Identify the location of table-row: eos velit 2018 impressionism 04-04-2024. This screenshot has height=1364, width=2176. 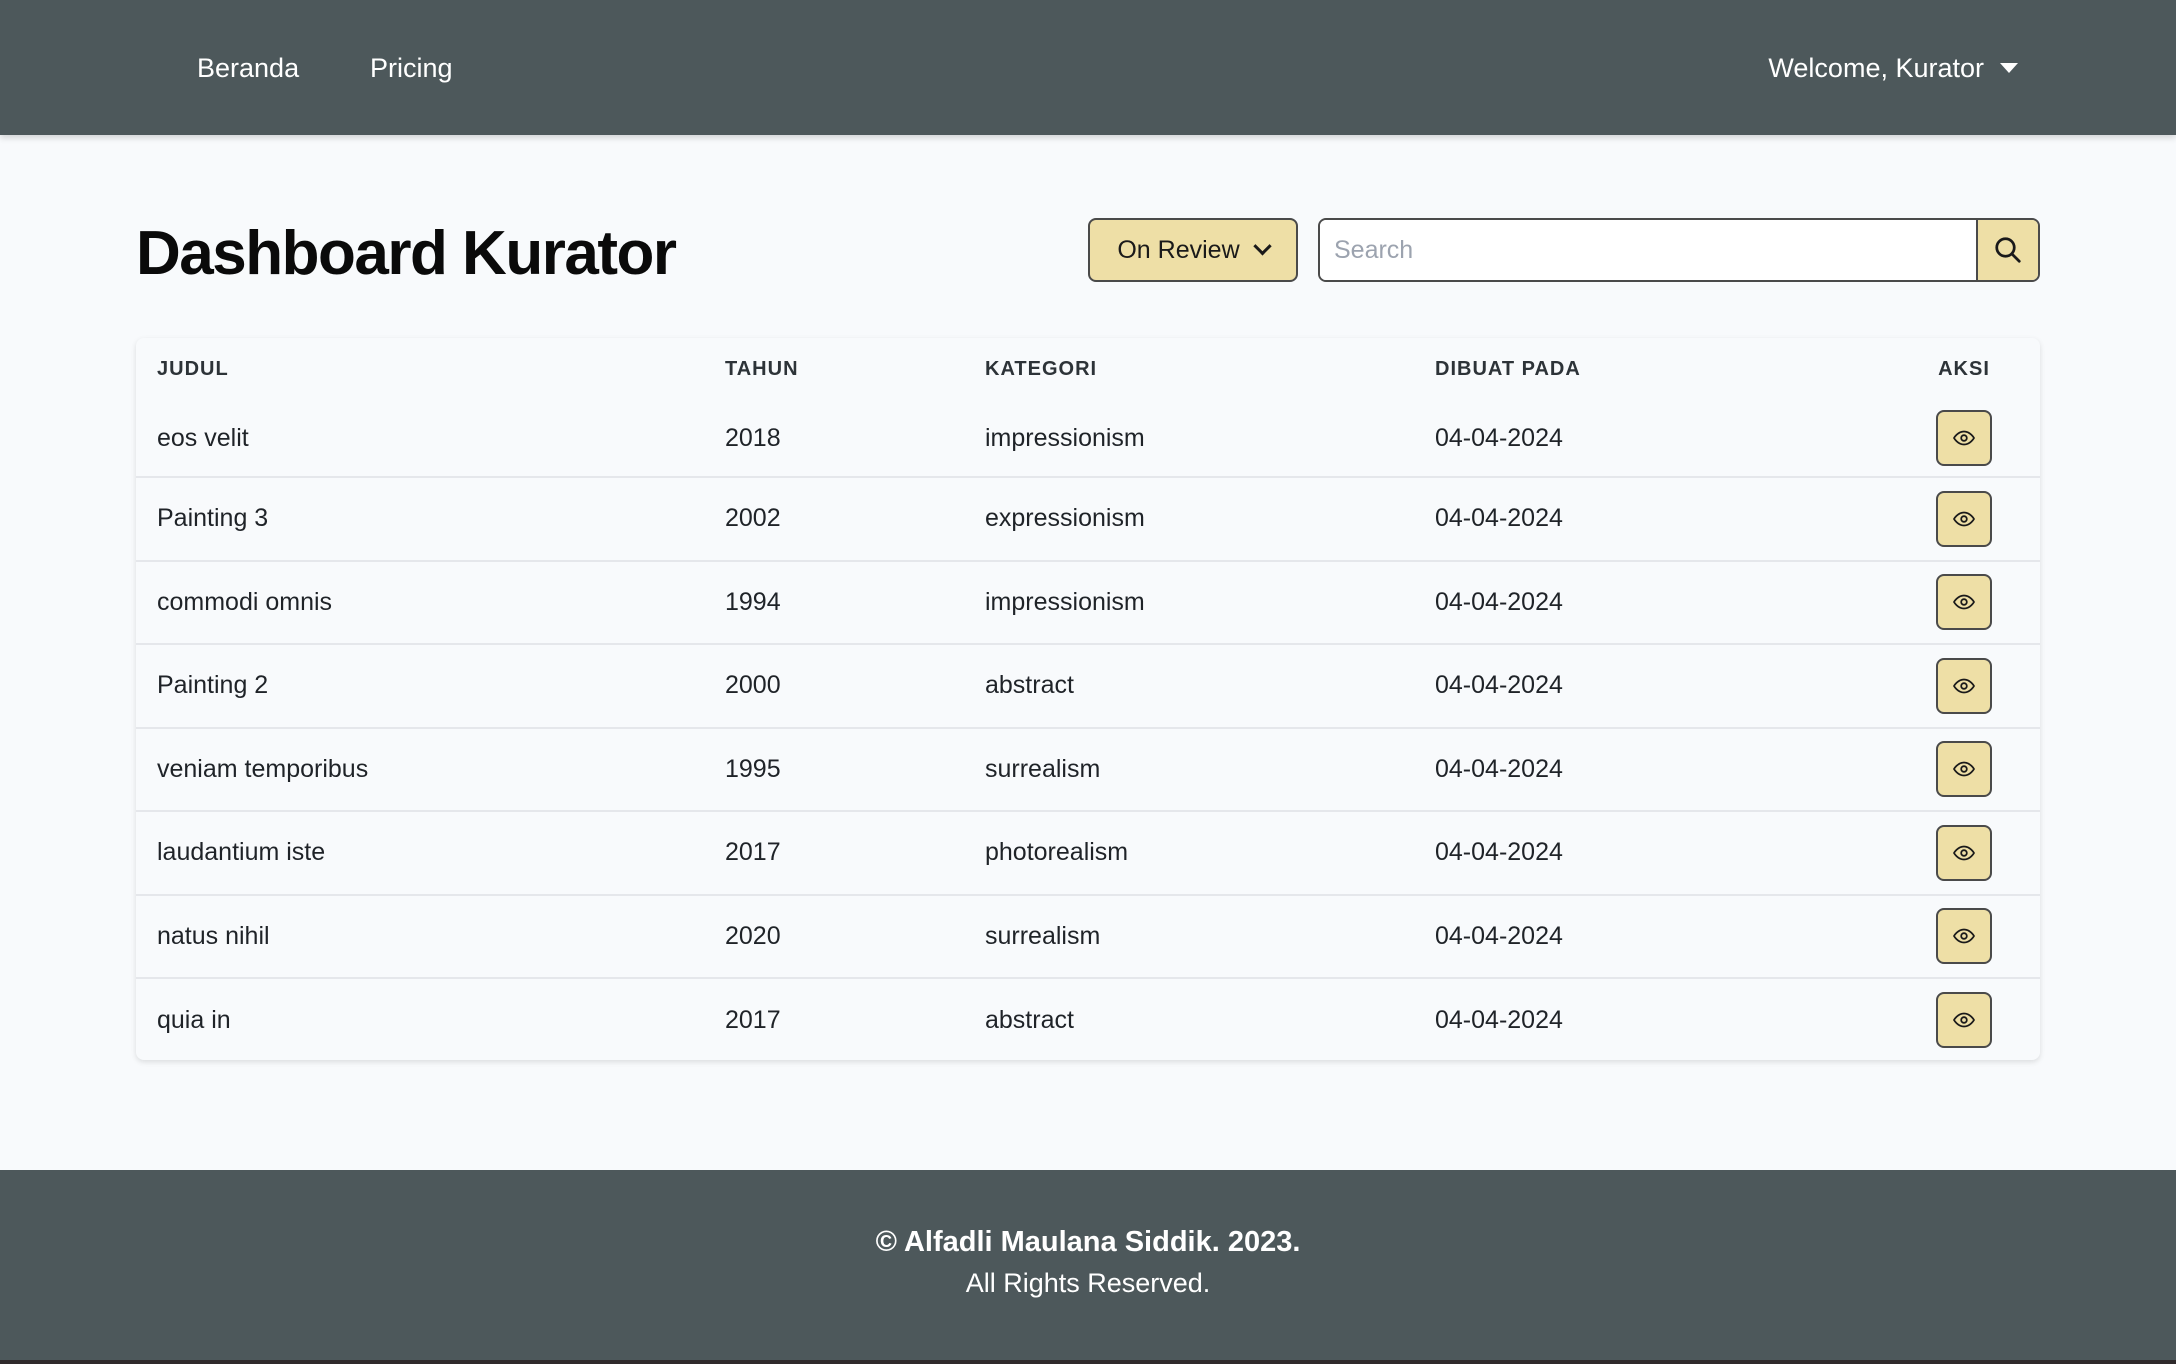
(1088, 438).